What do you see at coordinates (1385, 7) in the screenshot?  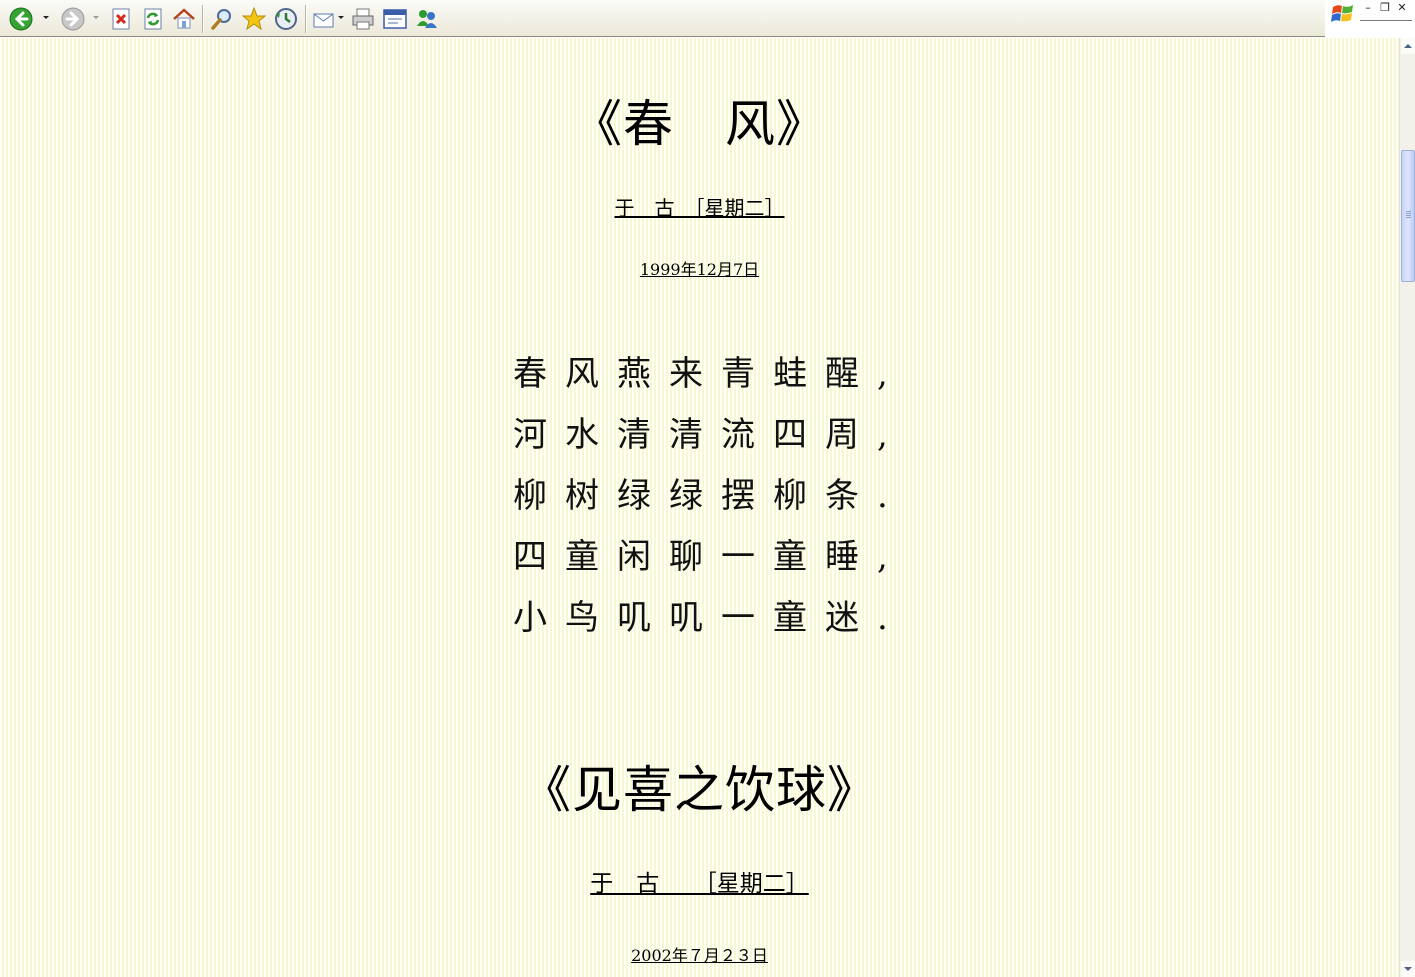 I see `restore-icon: ❐` at bounding box center [1385, 7].